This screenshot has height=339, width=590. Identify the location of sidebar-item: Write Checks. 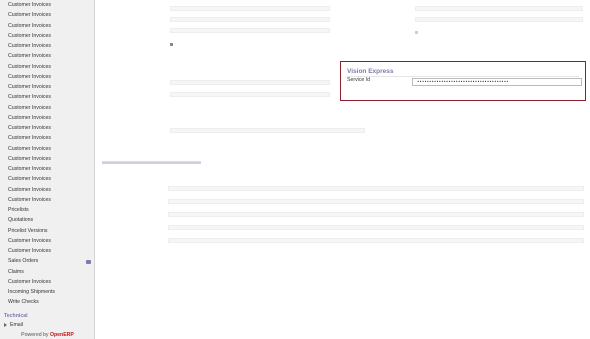
(23, 302).